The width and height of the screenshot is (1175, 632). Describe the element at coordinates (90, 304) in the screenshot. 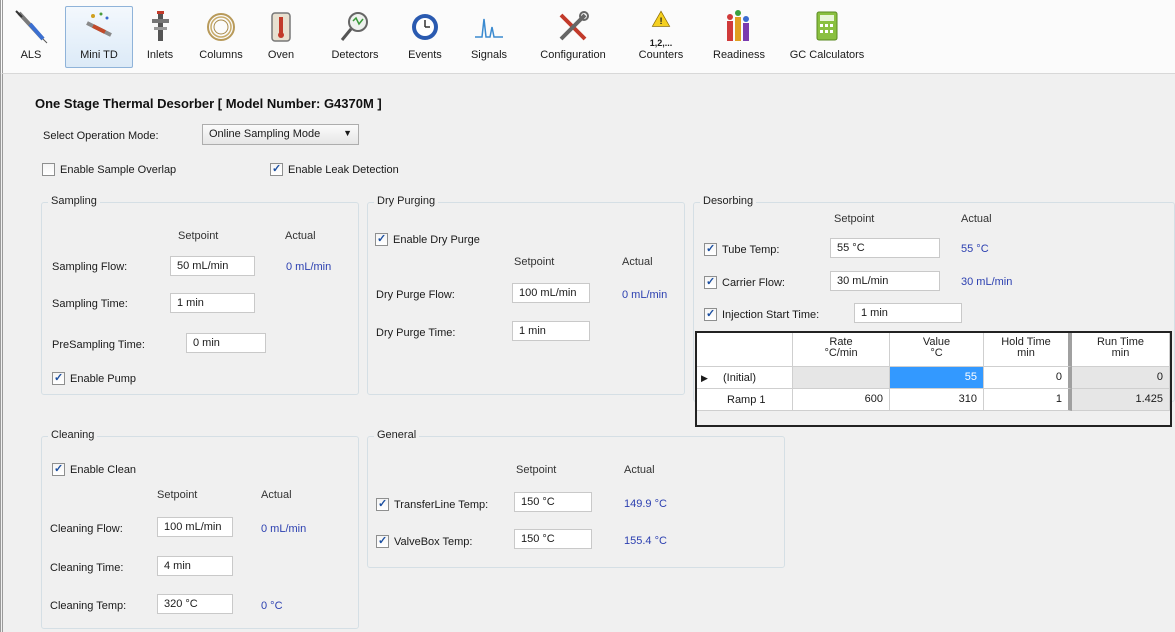

I see `sampling-time-label: Sampling Time:` at that location.